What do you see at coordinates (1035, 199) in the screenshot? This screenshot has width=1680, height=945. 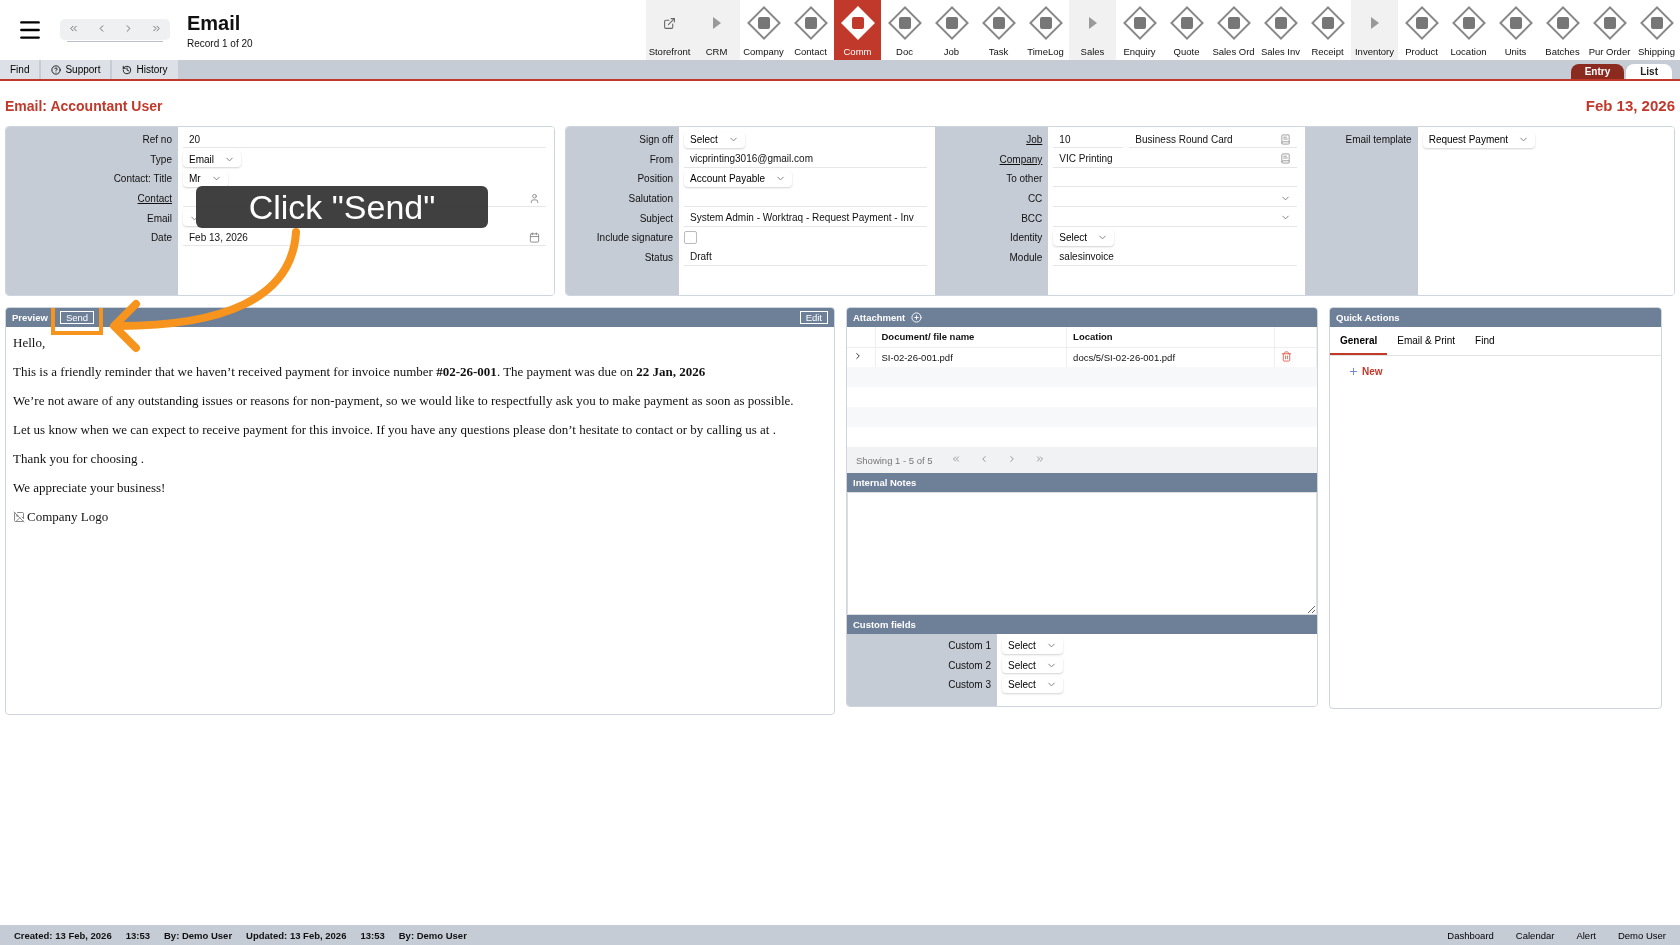 I see `field-label: CC` at bounding box center [1035, 199].